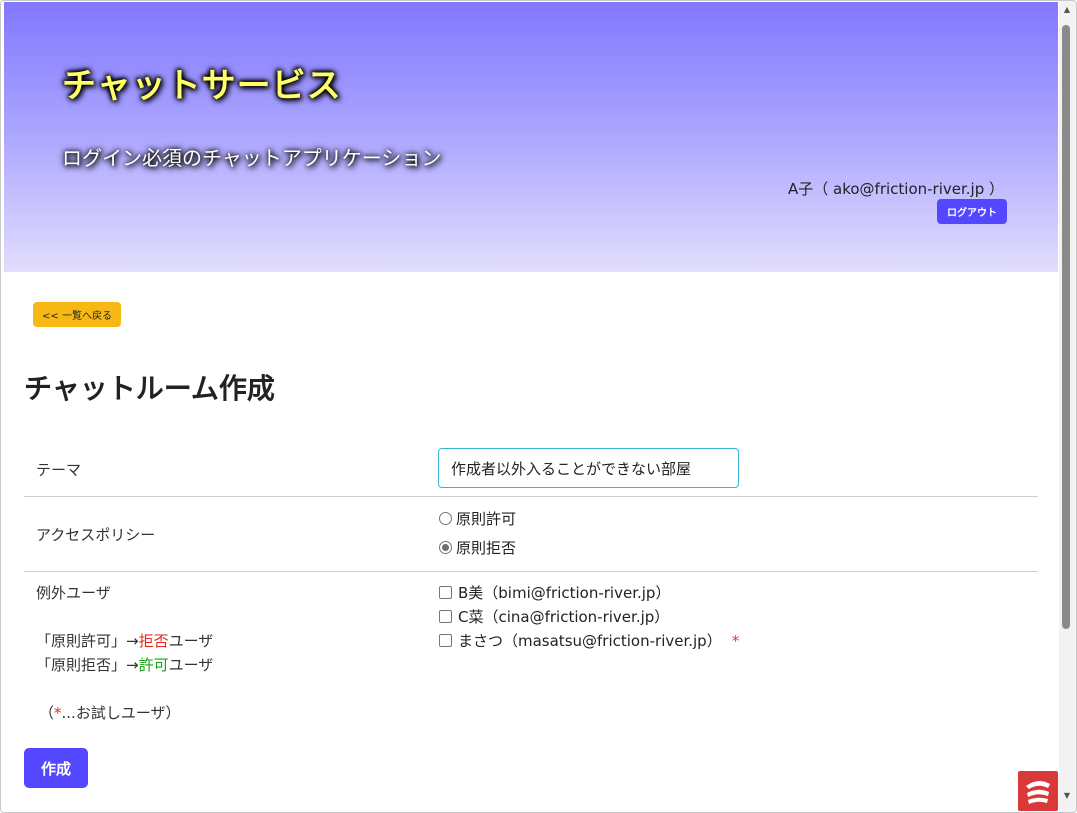  I want to click on trial-user-note: （*...お試しユーザ）, so click(110, 713).